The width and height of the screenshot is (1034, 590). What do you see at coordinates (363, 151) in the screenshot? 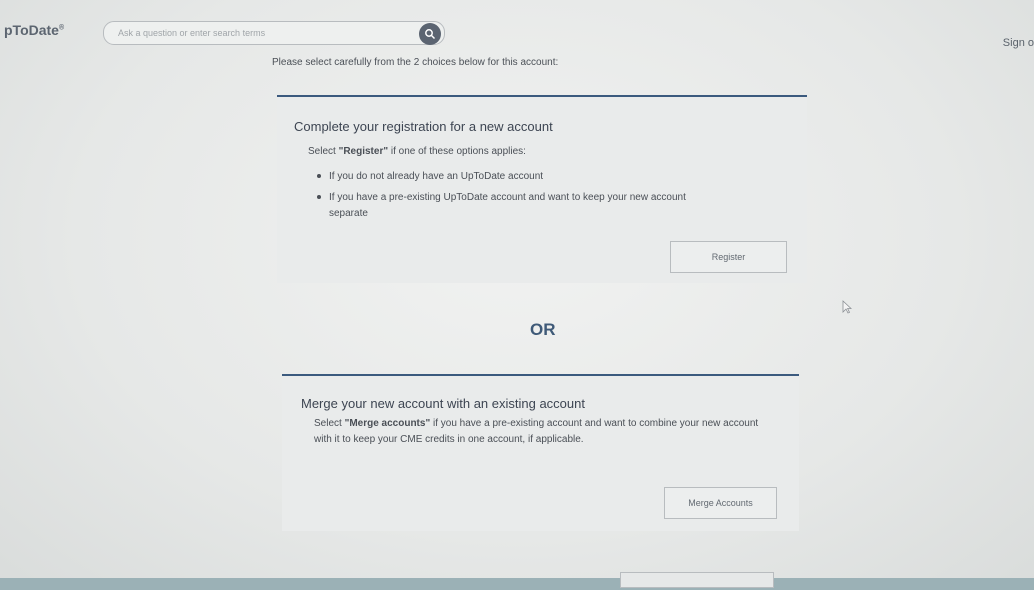
I see `register-lead-strong: "Register"` at bounding box center [363, 151].